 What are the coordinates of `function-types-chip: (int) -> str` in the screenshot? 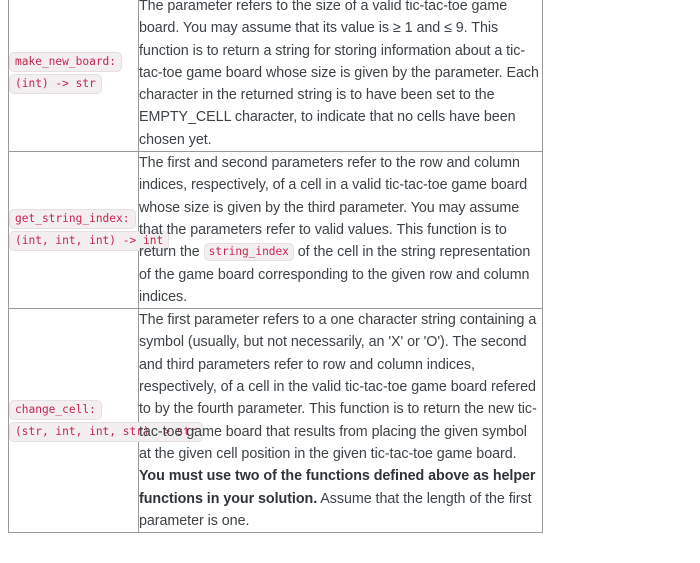 It's located at (55, 84).